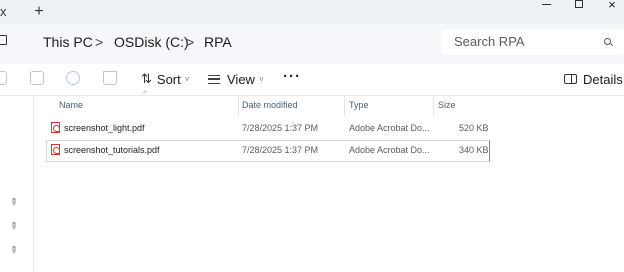  I want to click on file-size: 340 KB, so click(474, 150).